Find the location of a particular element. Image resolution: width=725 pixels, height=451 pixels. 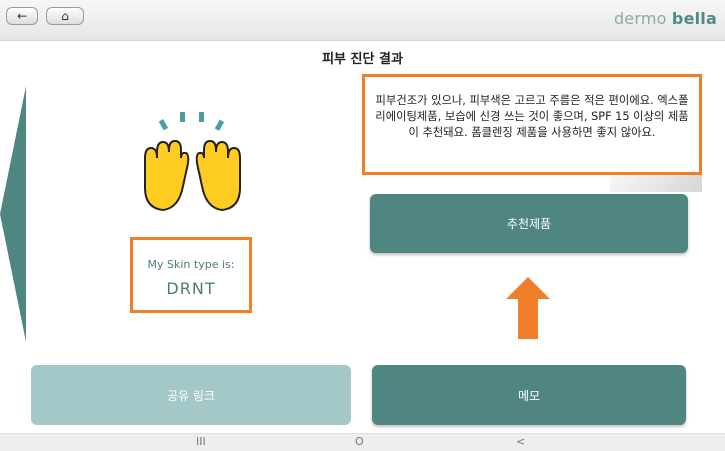

recommend-button-label: 추천제품 is located at coordinates (529, 224).